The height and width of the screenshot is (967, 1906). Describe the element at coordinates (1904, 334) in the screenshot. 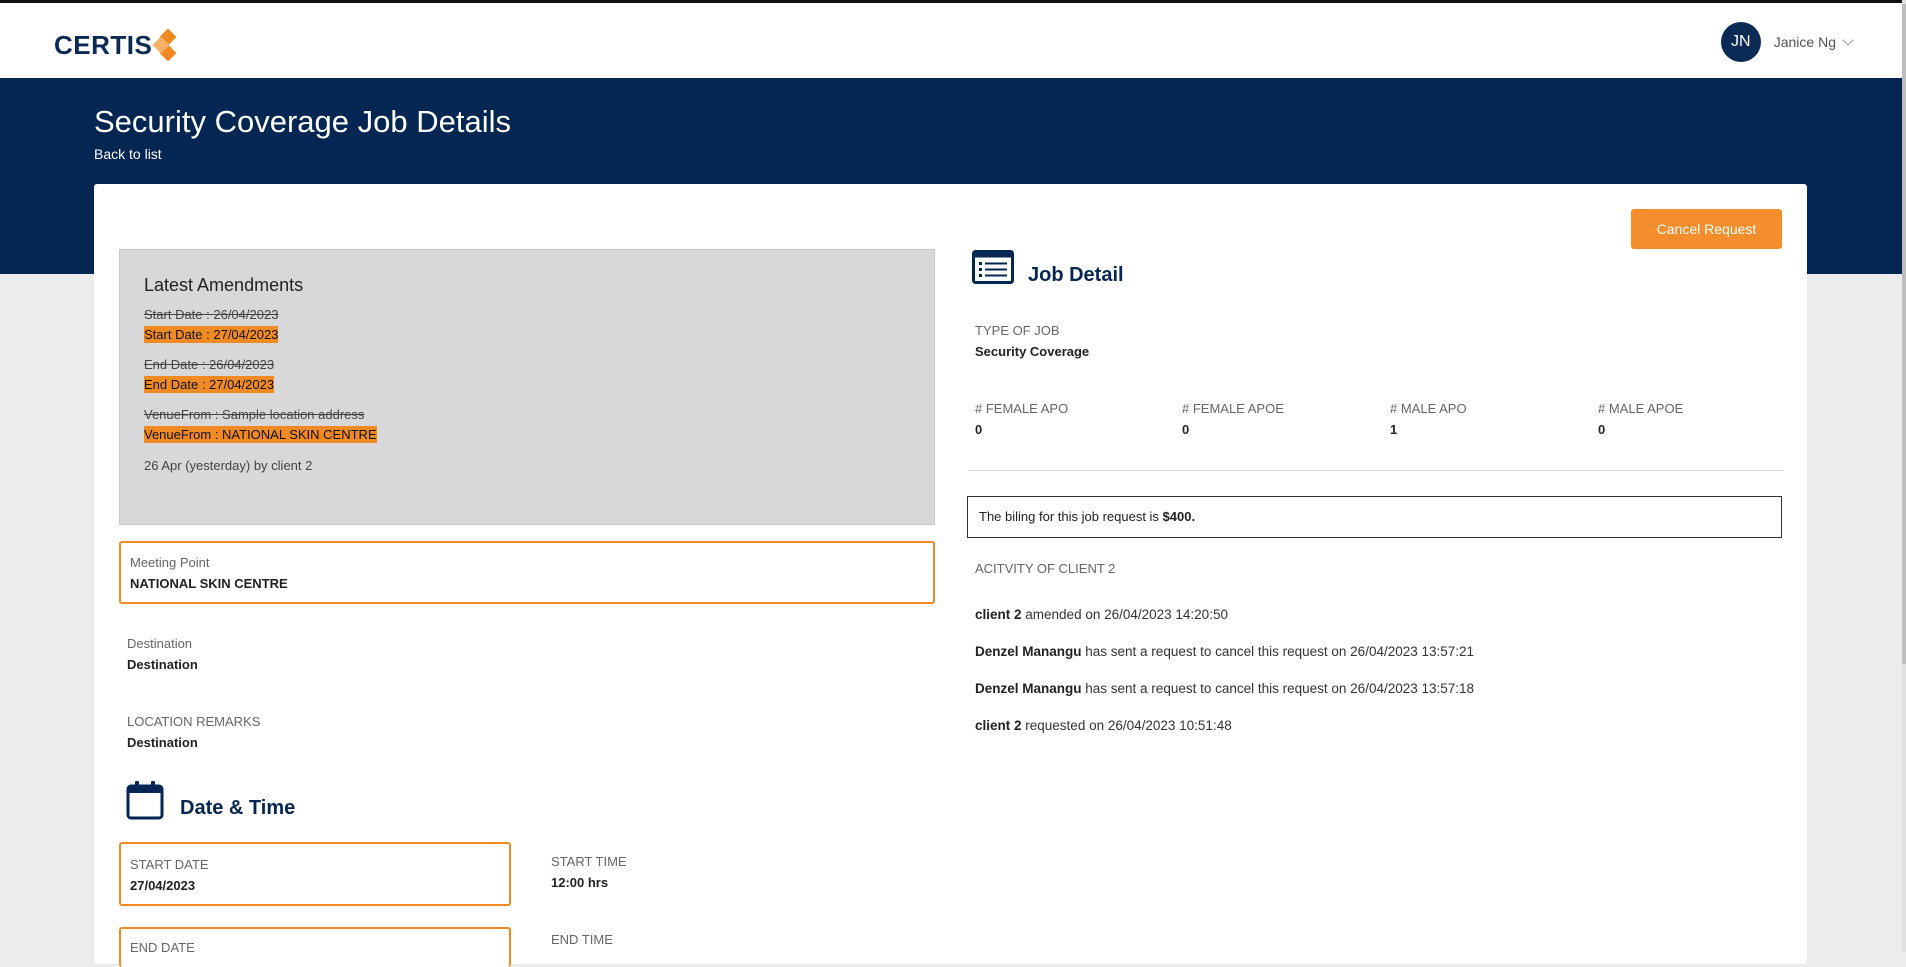

I see `scrollbar-thumb` at that location.